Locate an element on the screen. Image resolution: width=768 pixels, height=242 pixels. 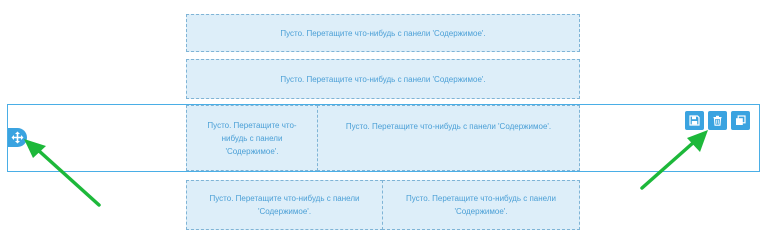
arrow-to-move-handle is located at coordinates (62, 173).